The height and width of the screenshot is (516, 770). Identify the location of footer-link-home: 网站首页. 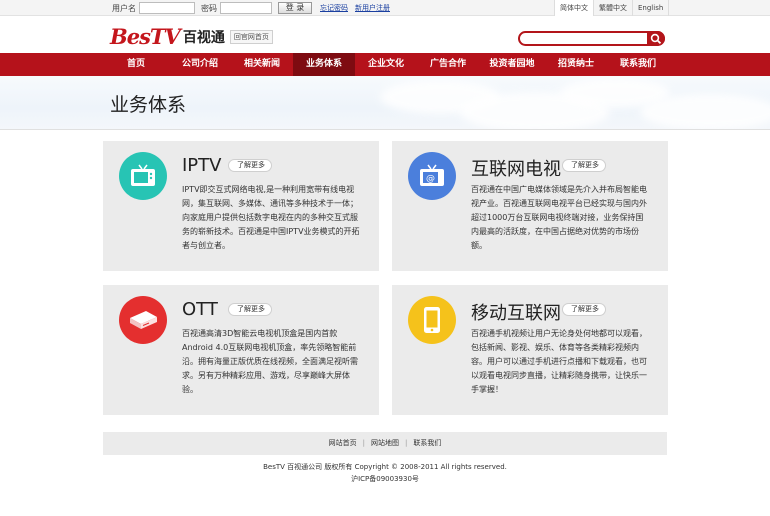
(343, 443).